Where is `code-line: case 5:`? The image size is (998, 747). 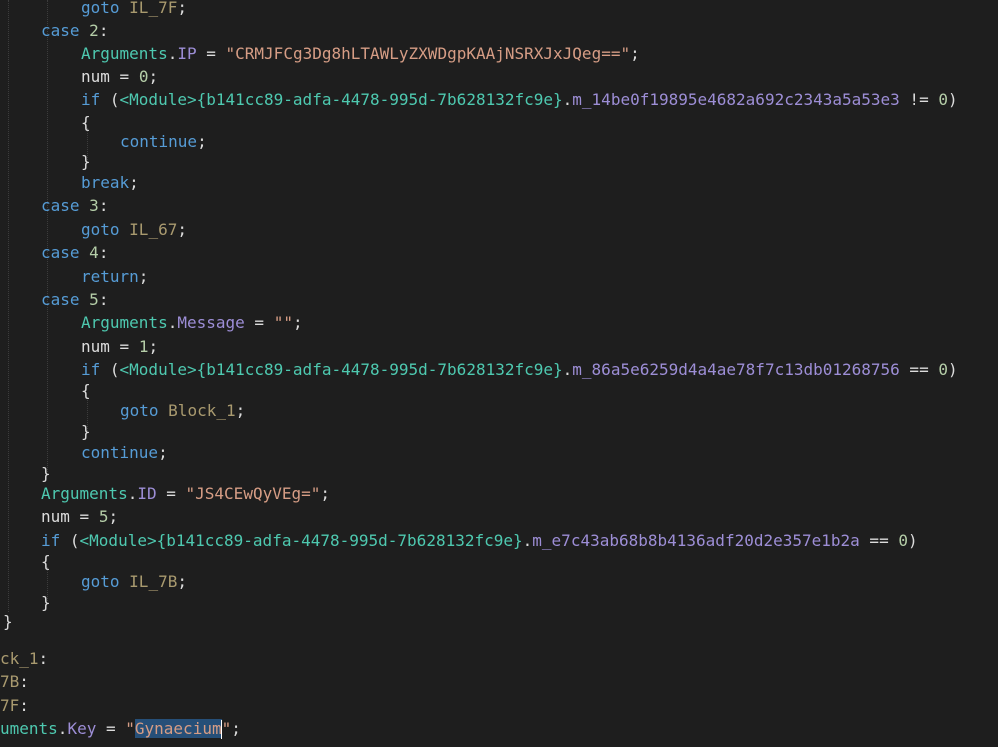
code-line: case 5: is located at coordinates (74, 300).